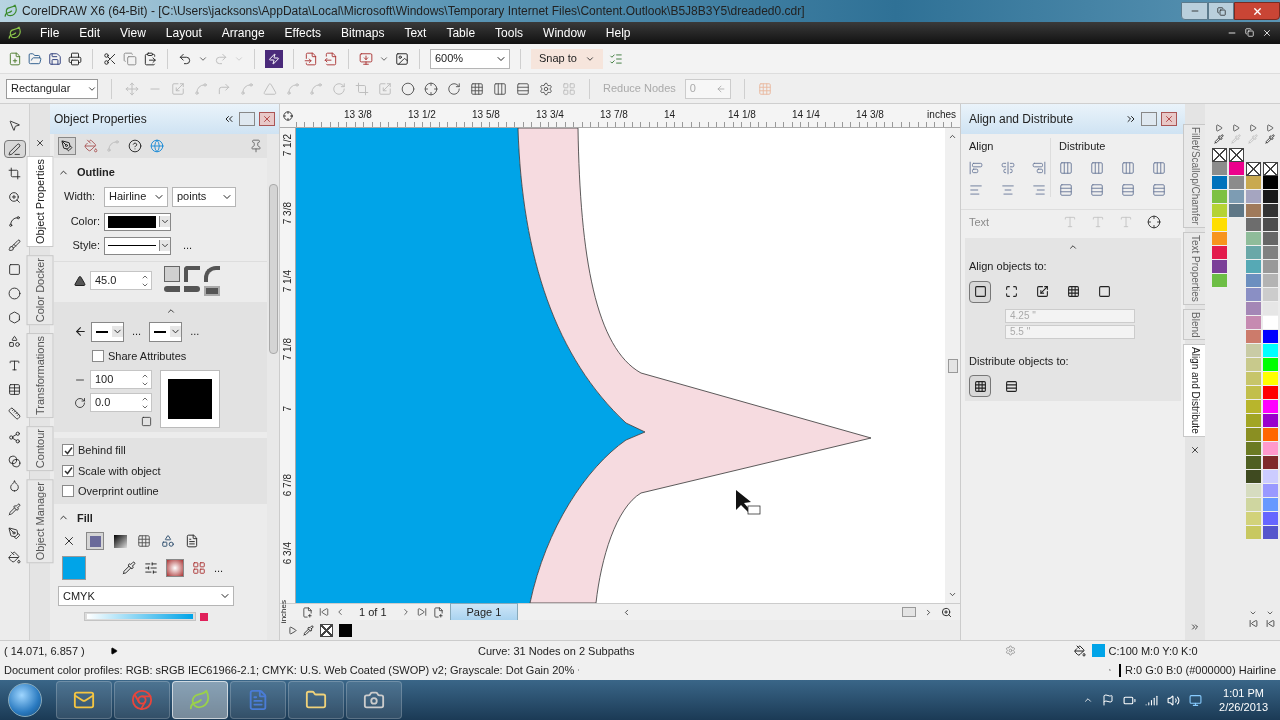 The height and width of the screenshot is (720, 1280). Describe the element at coordinates (102, 450) in the screenshot. I see `checkbox-label: Behind fill` at that location.